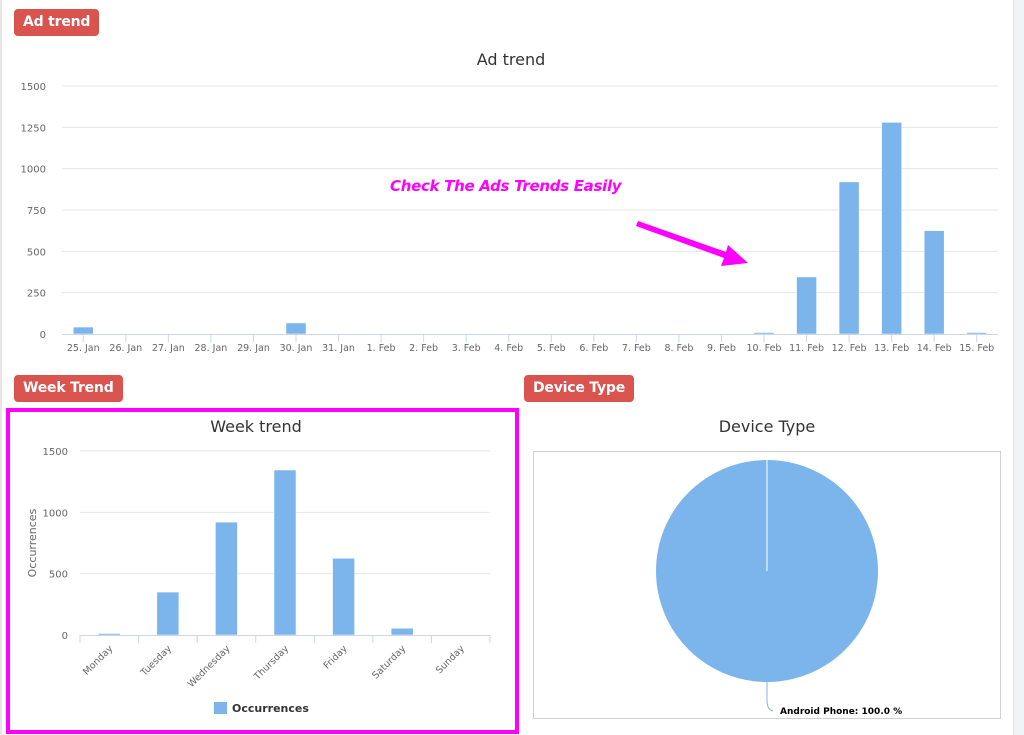 The height and width of the screenshot is (735, 1024). Describe the element at coordinates (36, 294) in the screenshot. I see `y-tick-label: 250` at that location.